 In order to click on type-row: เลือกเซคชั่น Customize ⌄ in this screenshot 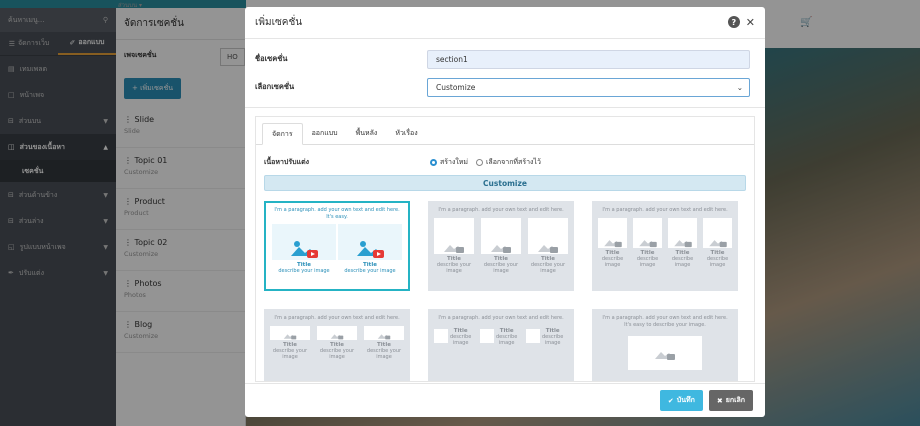, I will do `click(505, 87)`.